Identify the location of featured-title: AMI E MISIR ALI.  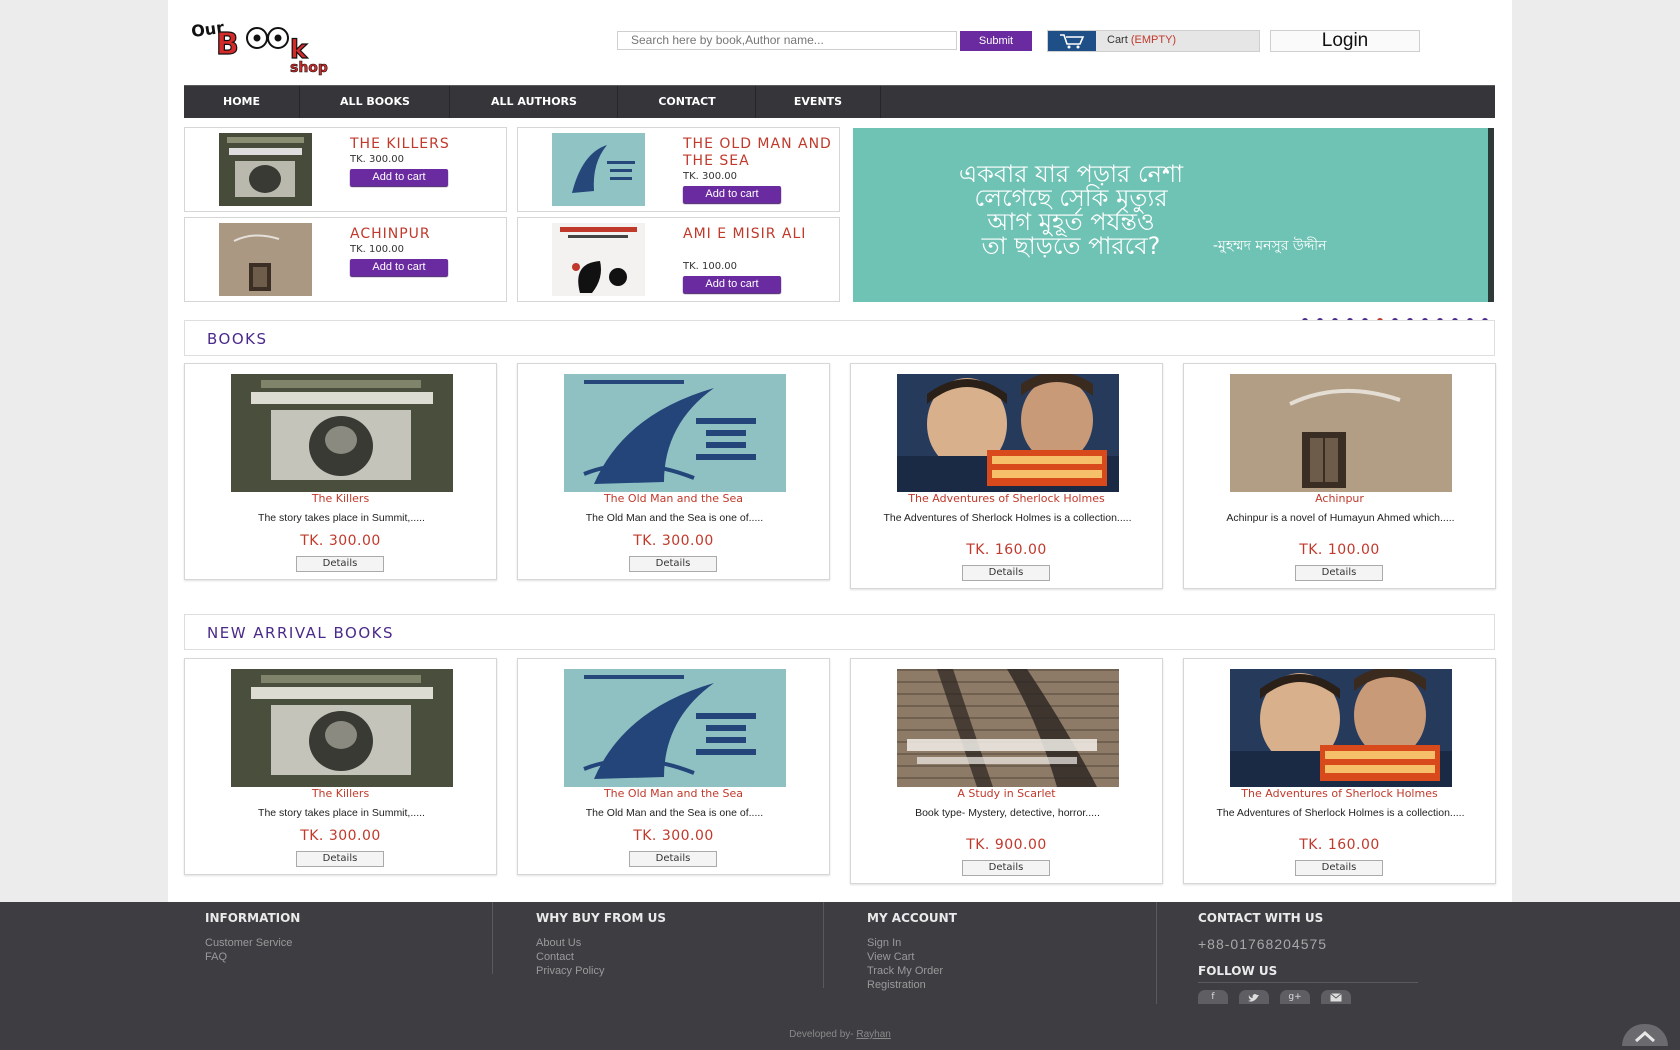
(758, 234).